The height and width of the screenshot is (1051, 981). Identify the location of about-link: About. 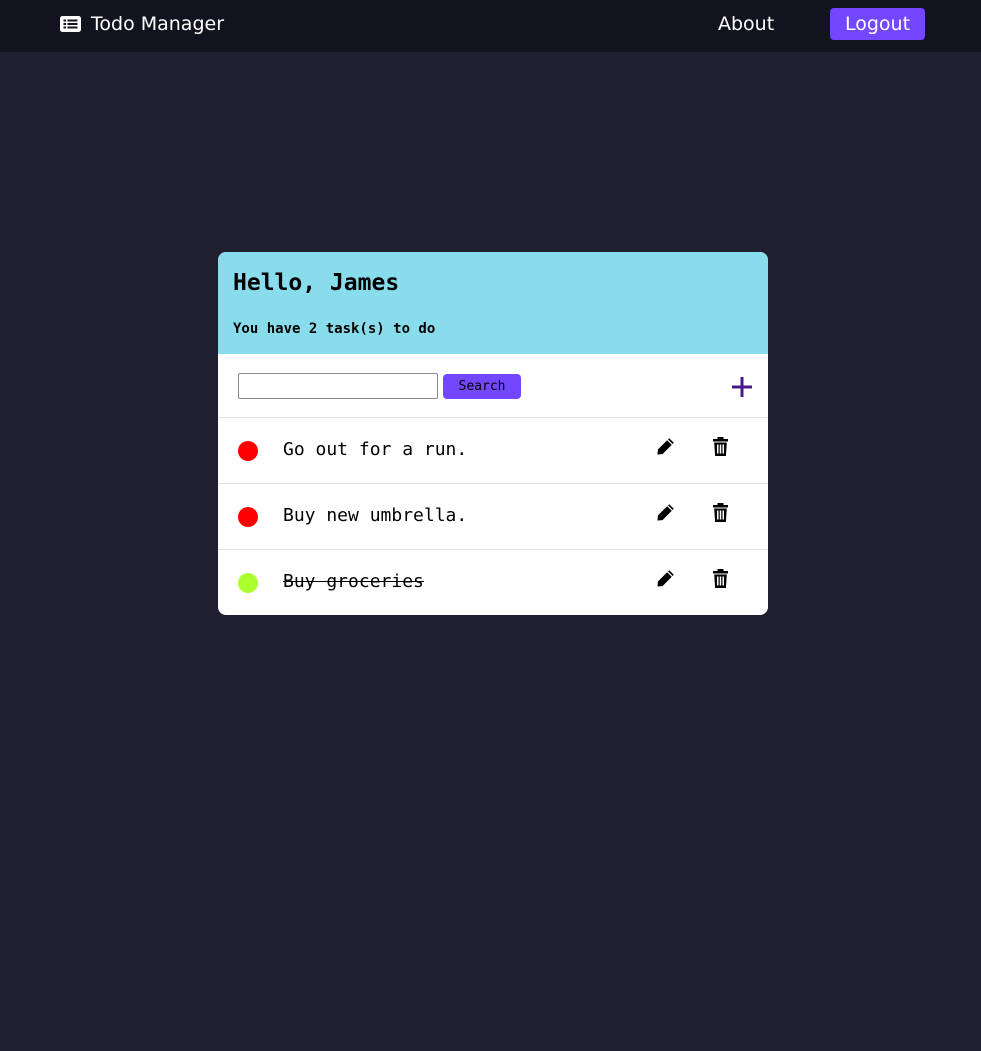
(746, 24).